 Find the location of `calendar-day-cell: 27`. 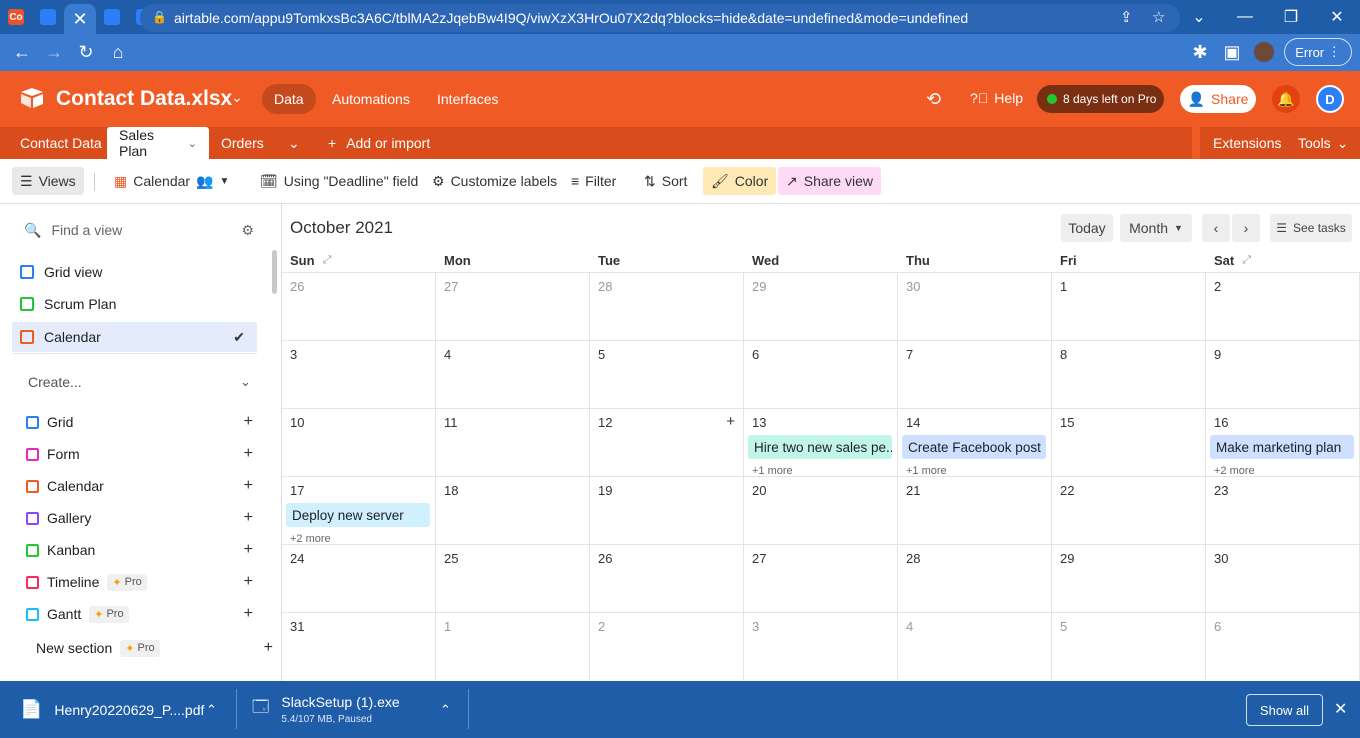

calendar-day-cell: 27 is located at coordinates (821, 578).